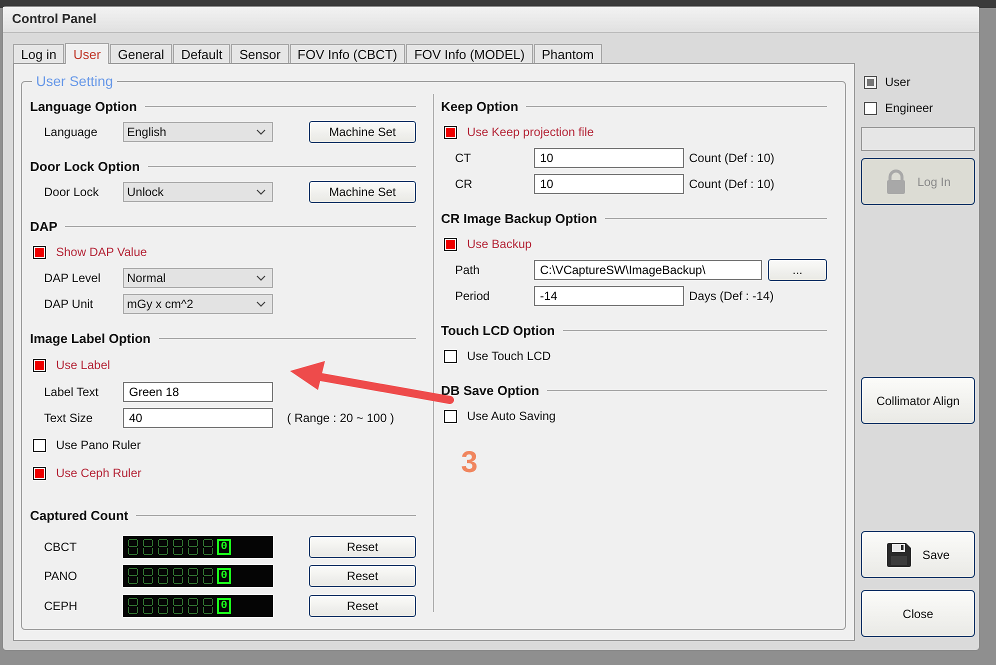 The width and height of the screenshot is (996, 665). What do you see at coordinates (509, 356) in the screenshot?
I see `checkbox-label: Use Touch LCD` at bounding box center [509, 356].